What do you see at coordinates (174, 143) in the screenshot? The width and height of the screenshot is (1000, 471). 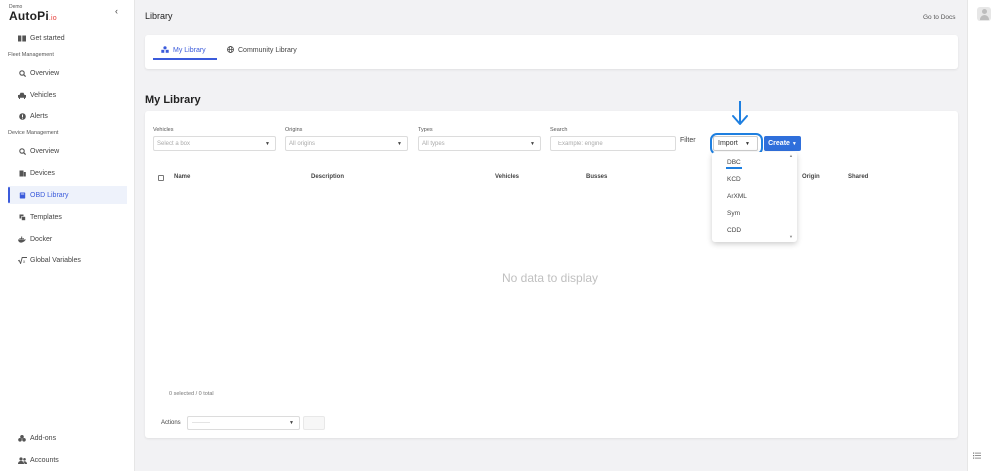 I see `vehicles-select-value: Select a box` at bounding box center [174, 143].